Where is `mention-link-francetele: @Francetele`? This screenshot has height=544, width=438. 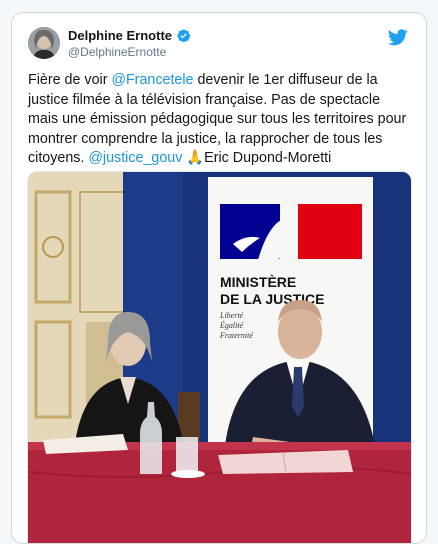 mention-link-francetele: @Francetele is located at coordinates (152, 80).